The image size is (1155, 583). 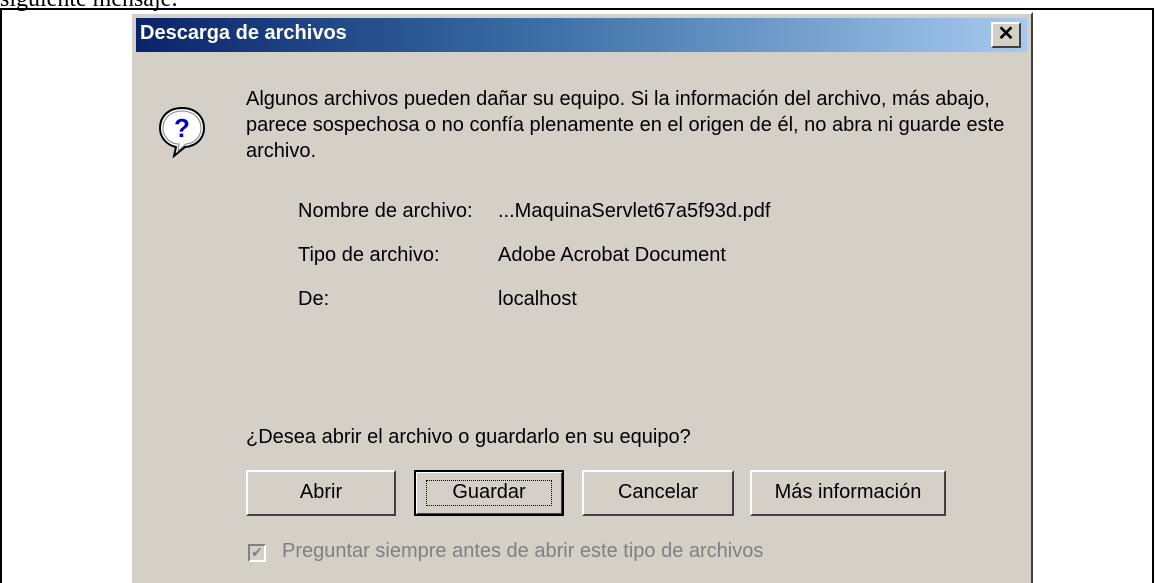 What do you see at coordinates (314, 299) in the screenshot?
I see `from-label: De:` at bounding box center [314, 299].